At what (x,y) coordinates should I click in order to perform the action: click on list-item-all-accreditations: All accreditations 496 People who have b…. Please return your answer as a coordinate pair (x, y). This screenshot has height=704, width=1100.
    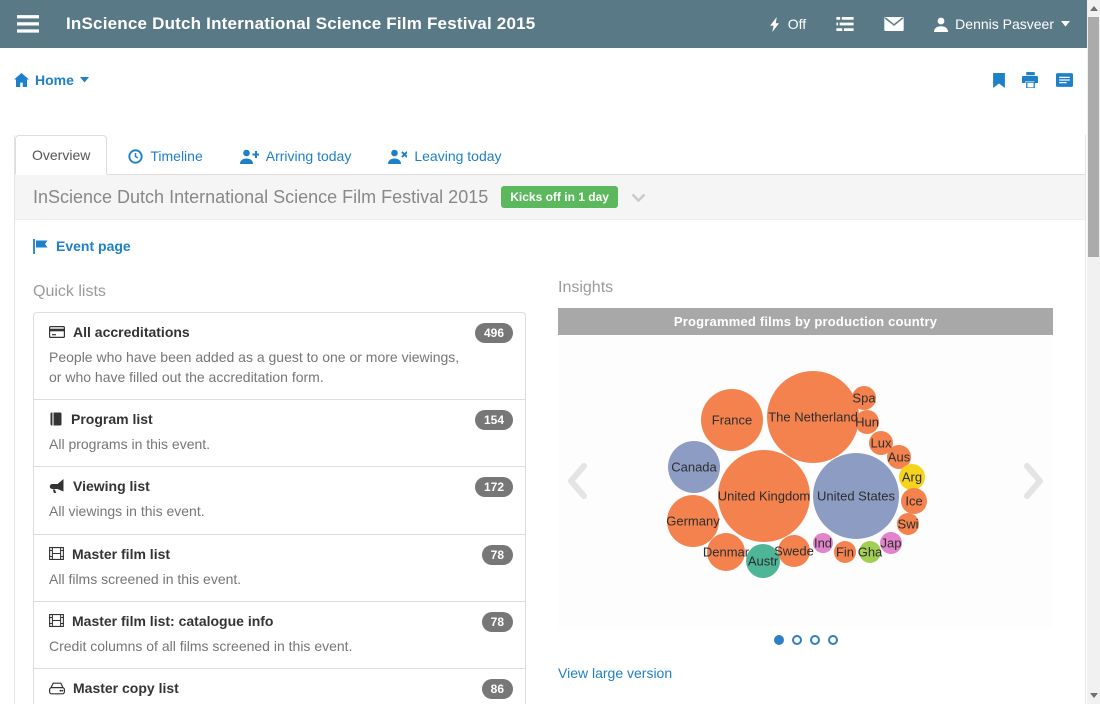
    Looking at the image, I should click on (279, 357).